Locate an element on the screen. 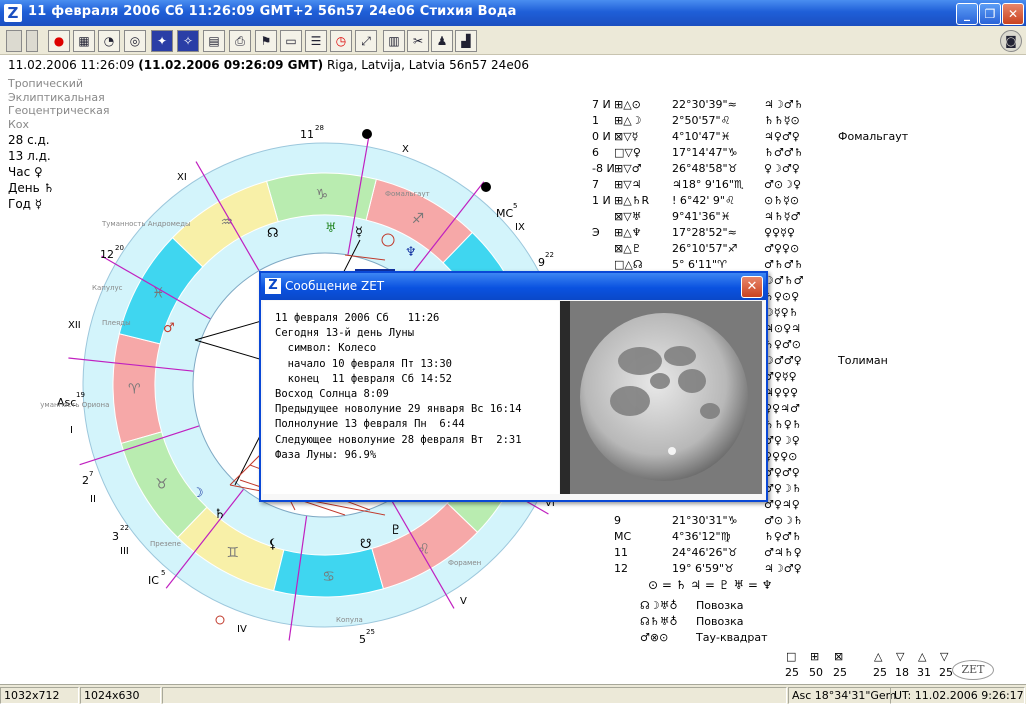  position-value: ! 6°42' 9"♌ is located at coordinates (703, 200).